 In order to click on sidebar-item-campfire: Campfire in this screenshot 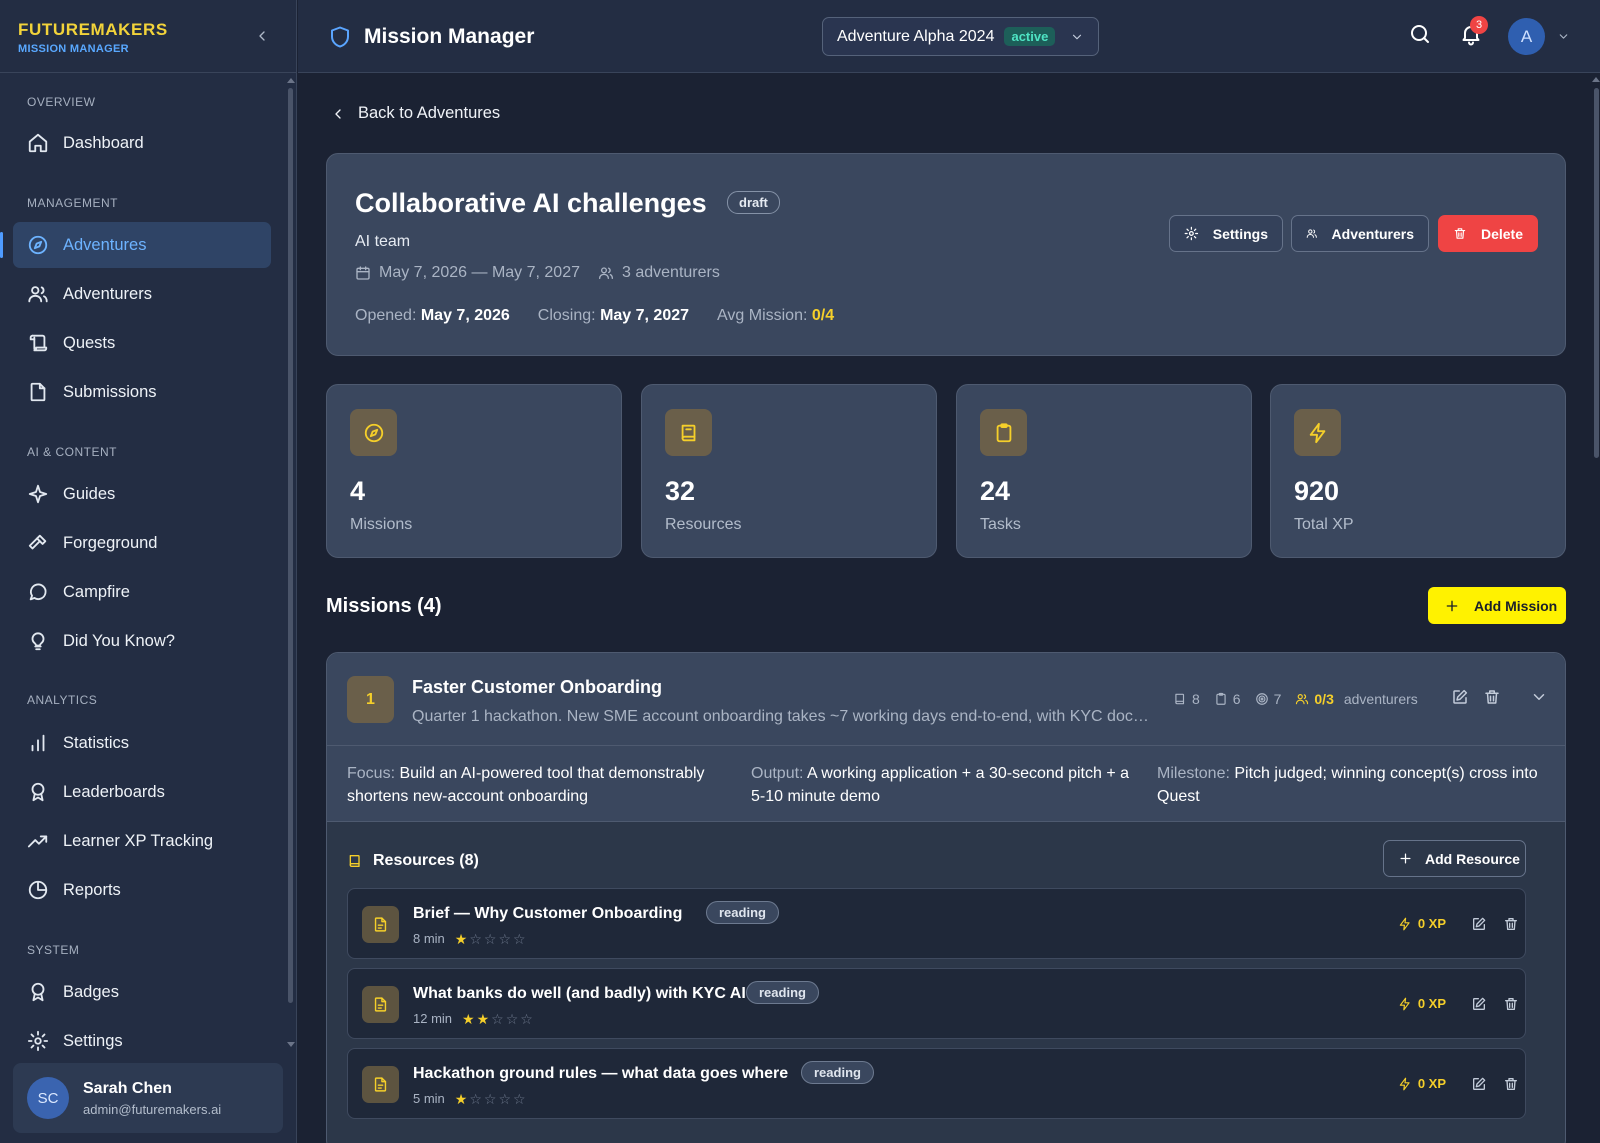, I will do `click(142, 592)`.